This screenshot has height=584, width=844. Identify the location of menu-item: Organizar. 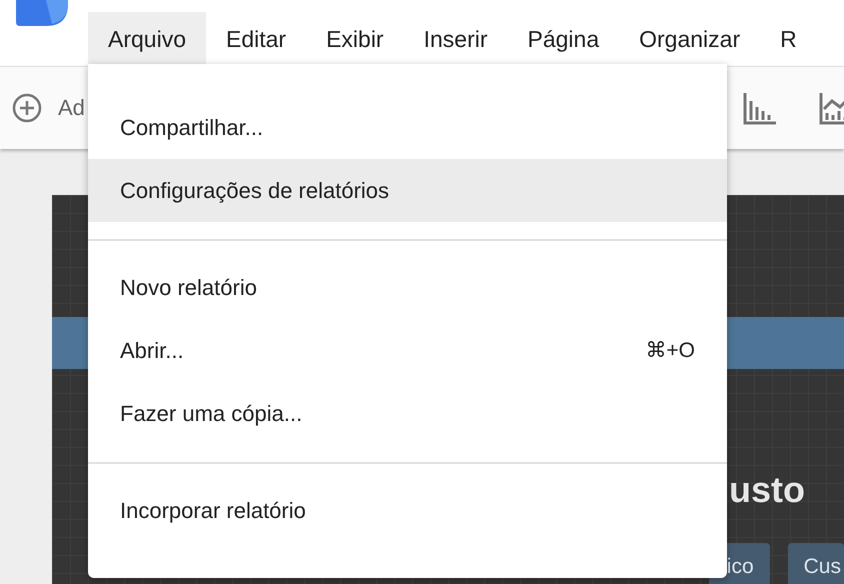
(689, 38).